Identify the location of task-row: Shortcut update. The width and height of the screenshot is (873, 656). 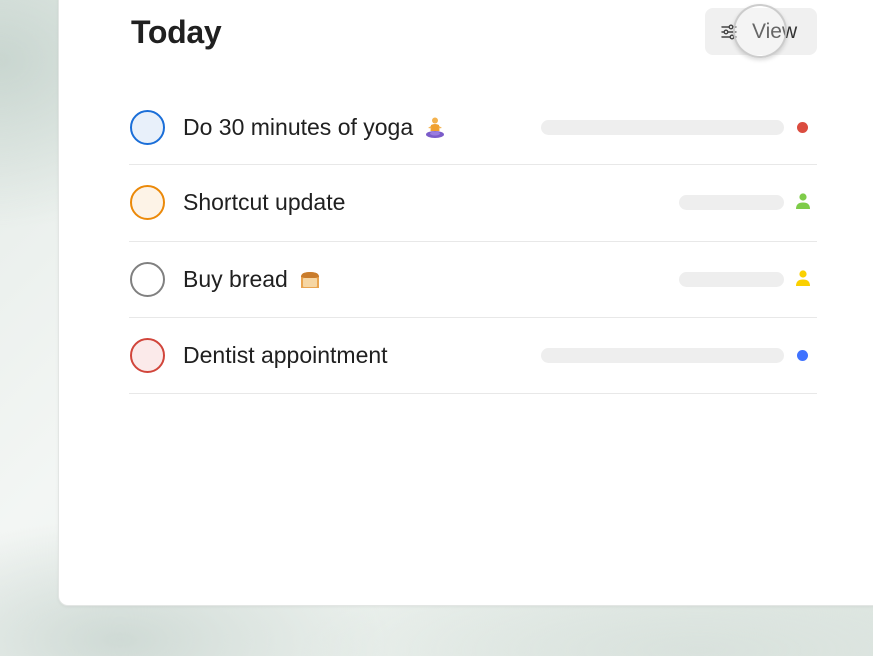
(473, 203).